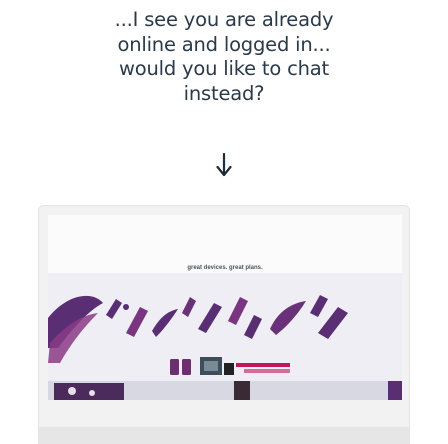  What do you see at coordinates (224, 19) in the screenshot?
I see `chat-prompt-line: ...I see you are already` at bounding box center [224, 19].